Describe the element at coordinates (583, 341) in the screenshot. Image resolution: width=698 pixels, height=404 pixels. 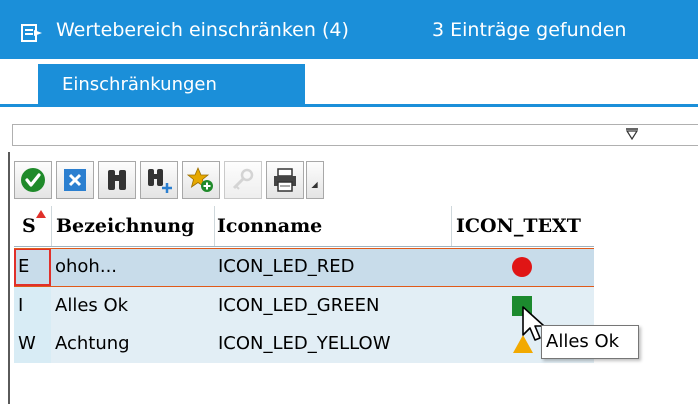
I see `tooltip-text: Alles Ok` at that location.